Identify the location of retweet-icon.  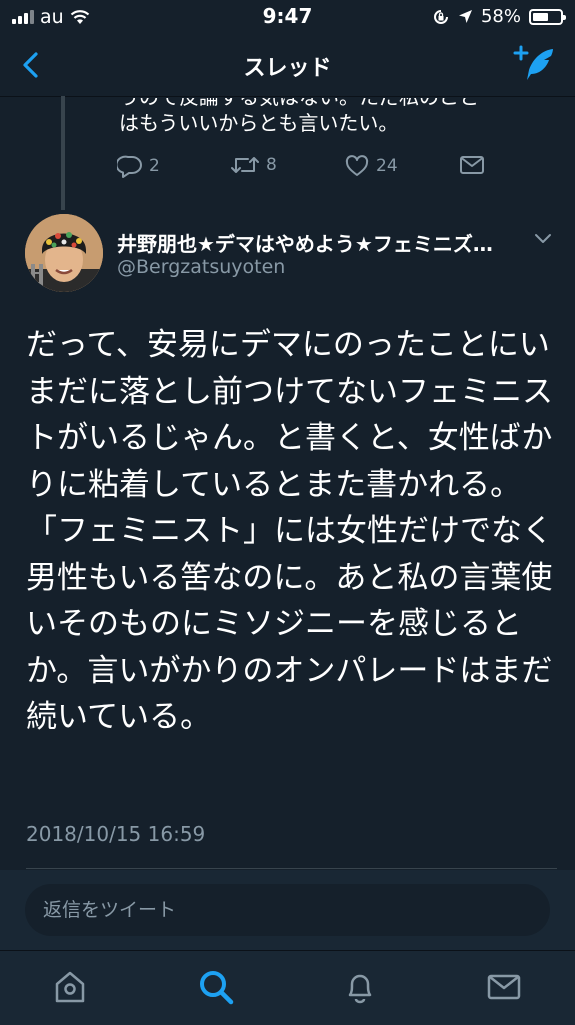
(245, 165).